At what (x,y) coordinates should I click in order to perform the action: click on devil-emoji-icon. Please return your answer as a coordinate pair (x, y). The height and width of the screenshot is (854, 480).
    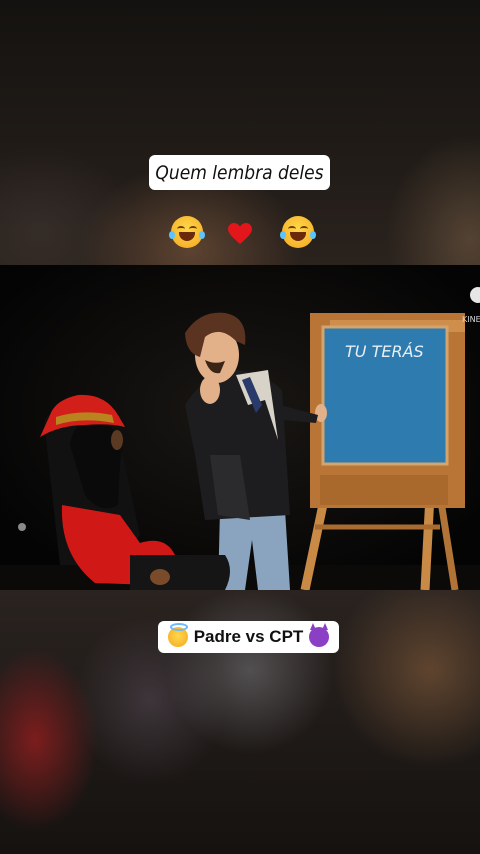
    Looking at the image, I should click on (319, 635).